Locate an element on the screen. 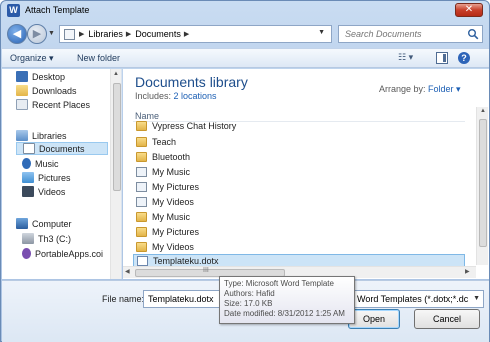 This screenshot has width=490, height=342. library-title: Documents library is located at coordinates (191, 82).